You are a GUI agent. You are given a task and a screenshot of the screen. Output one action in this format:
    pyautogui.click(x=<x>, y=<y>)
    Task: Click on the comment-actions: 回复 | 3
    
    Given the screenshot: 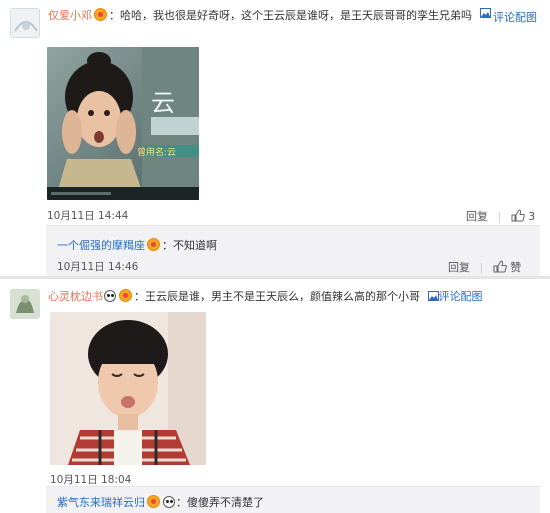 What is the action you would take?
    pyautogui.click(x=500, y=216)
    